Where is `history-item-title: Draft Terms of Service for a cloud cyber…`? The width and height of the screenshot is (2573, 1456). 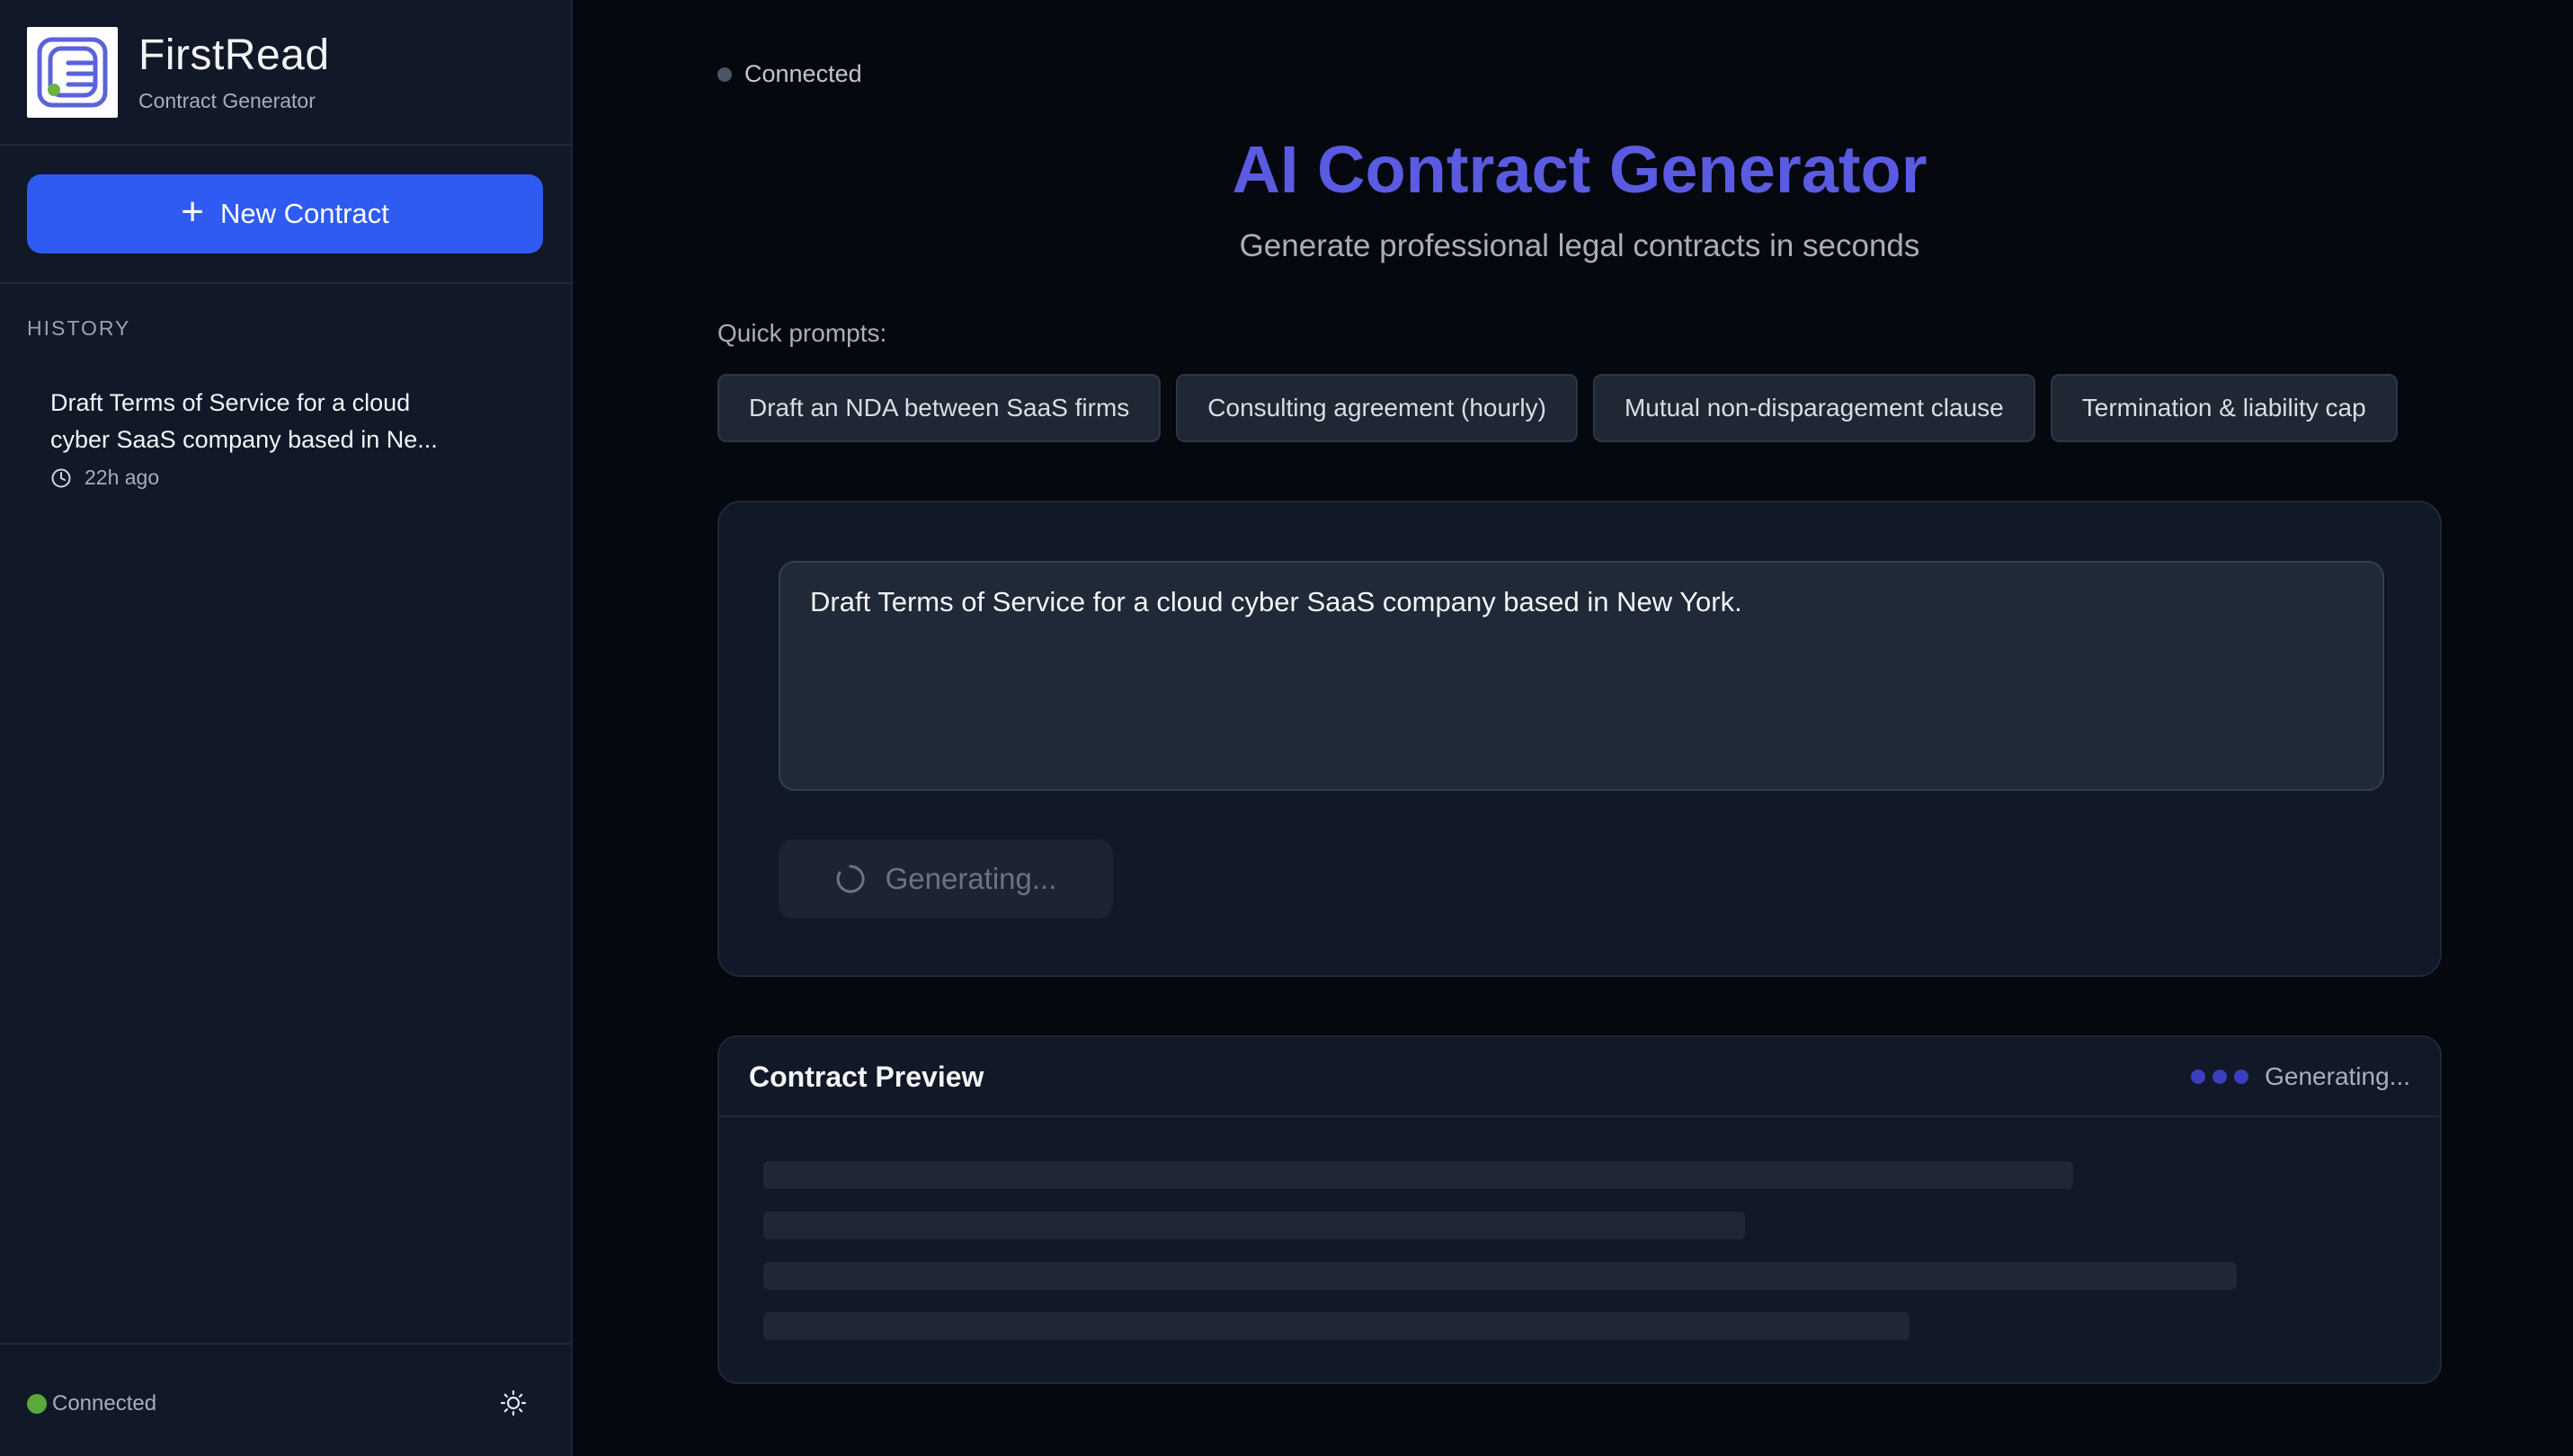 history-item-title: Draft Terms of Service for a cloud cyber… is located at coordinates (244, 421).